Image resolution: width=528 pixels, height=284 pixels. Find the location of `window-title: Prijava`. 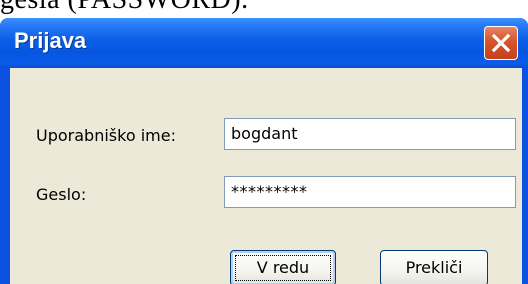

window-title: Prijava is located at coordinates (50, 40).